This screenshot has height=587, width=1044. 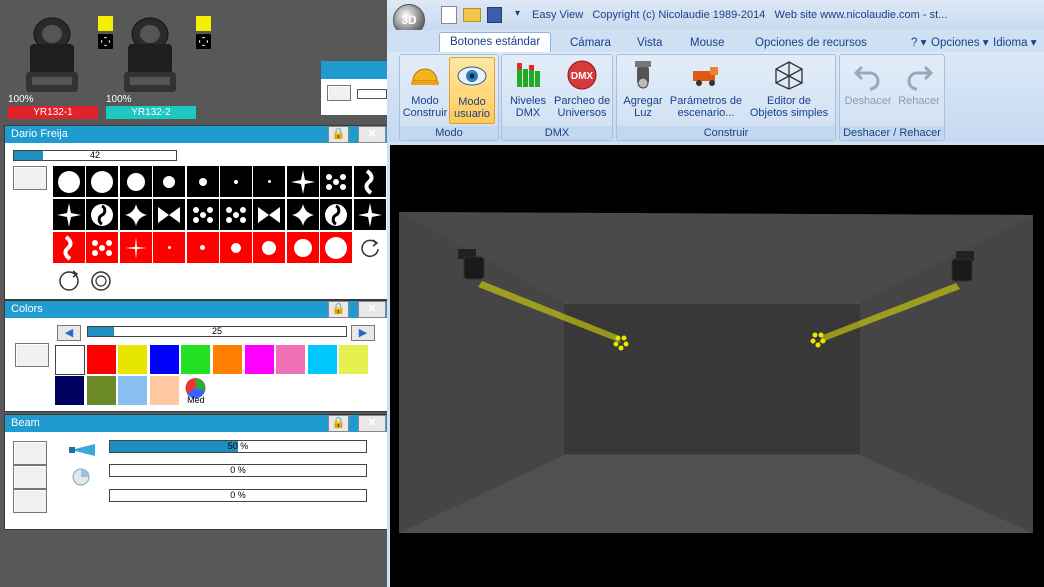 What do you see at coordinates (101, 281) in the screenshot?
I see `shake-icon` at bounding box center [101, 281].